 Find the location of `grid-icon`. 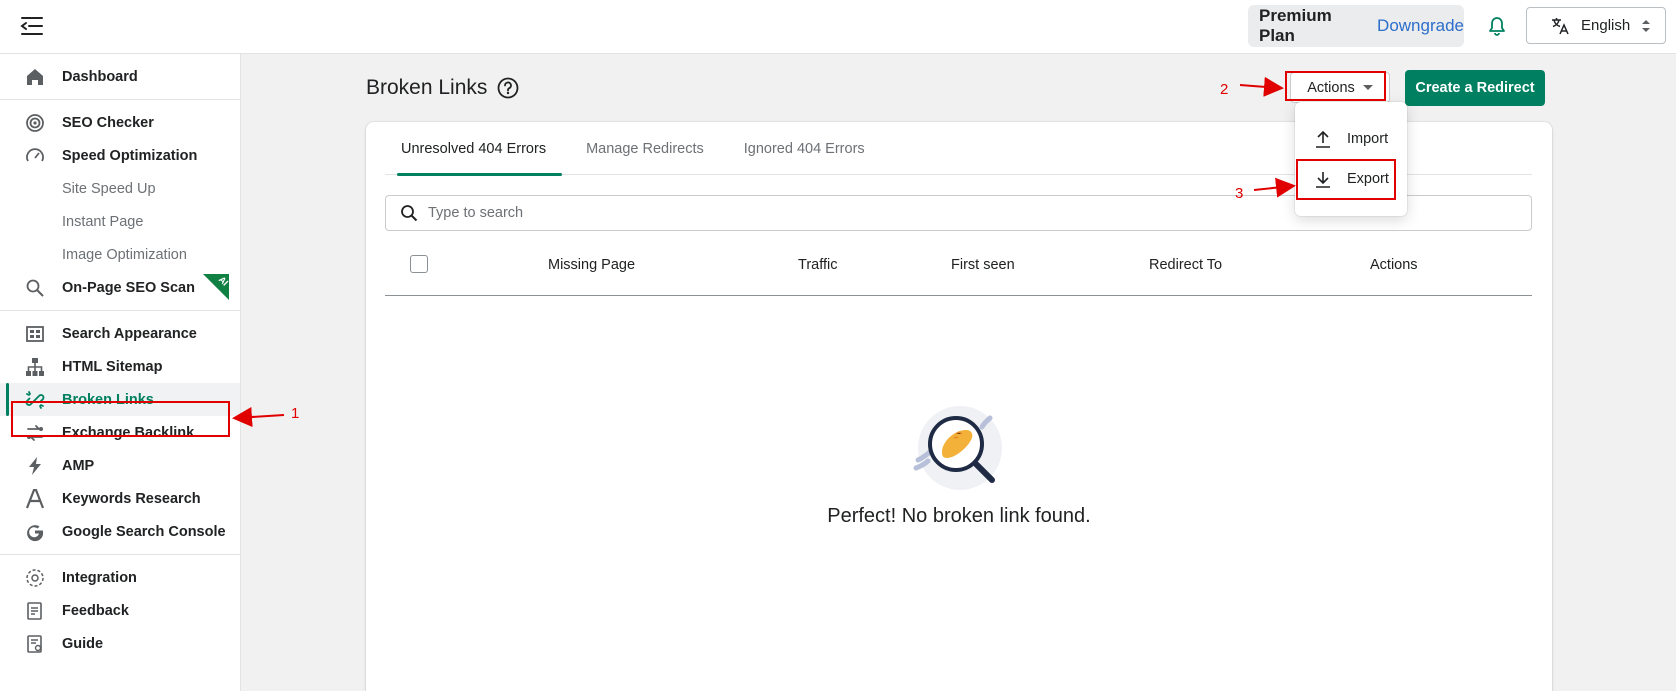

grid-icon is located at coordinates (35, 334).